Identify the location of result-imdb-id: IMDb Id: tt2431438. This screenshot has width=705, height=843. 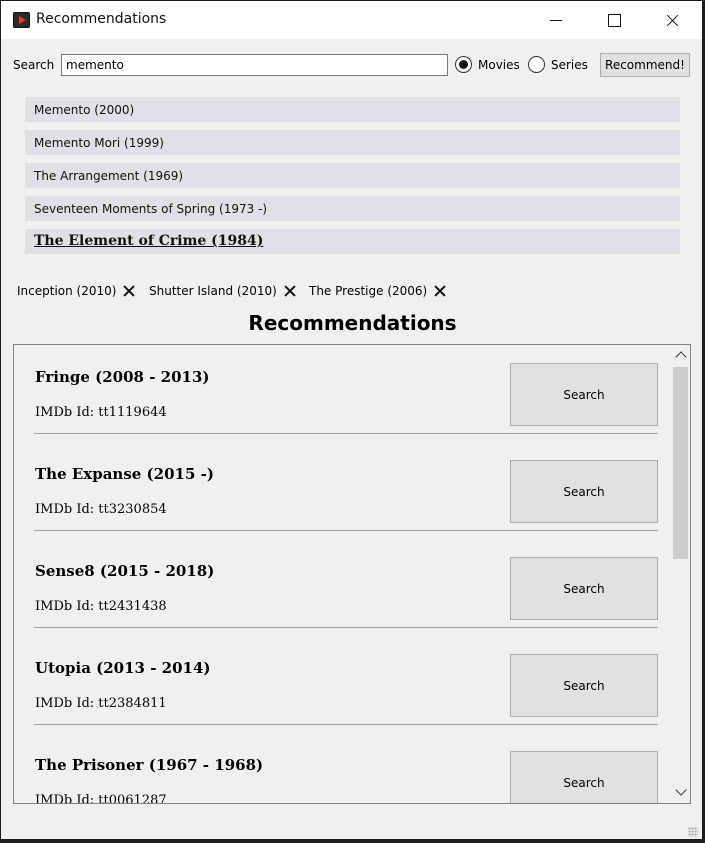
(101, 606).